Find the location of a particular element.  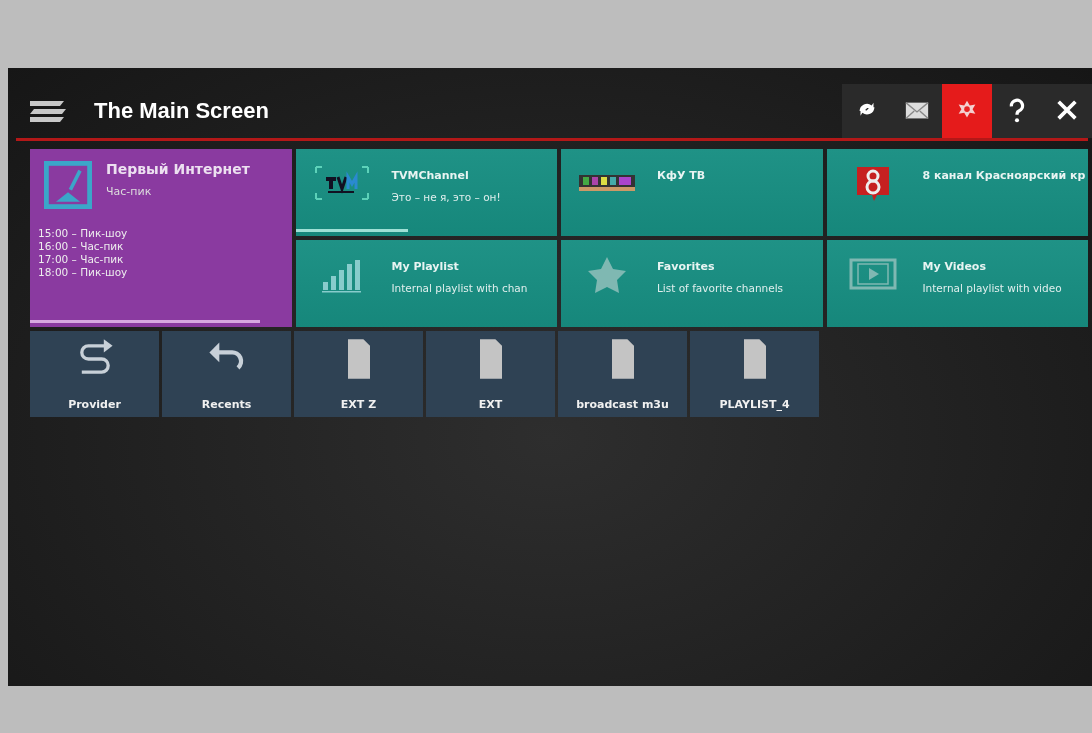

tile-subtitle: List of favorite channels is located at coordinates (720, 288).